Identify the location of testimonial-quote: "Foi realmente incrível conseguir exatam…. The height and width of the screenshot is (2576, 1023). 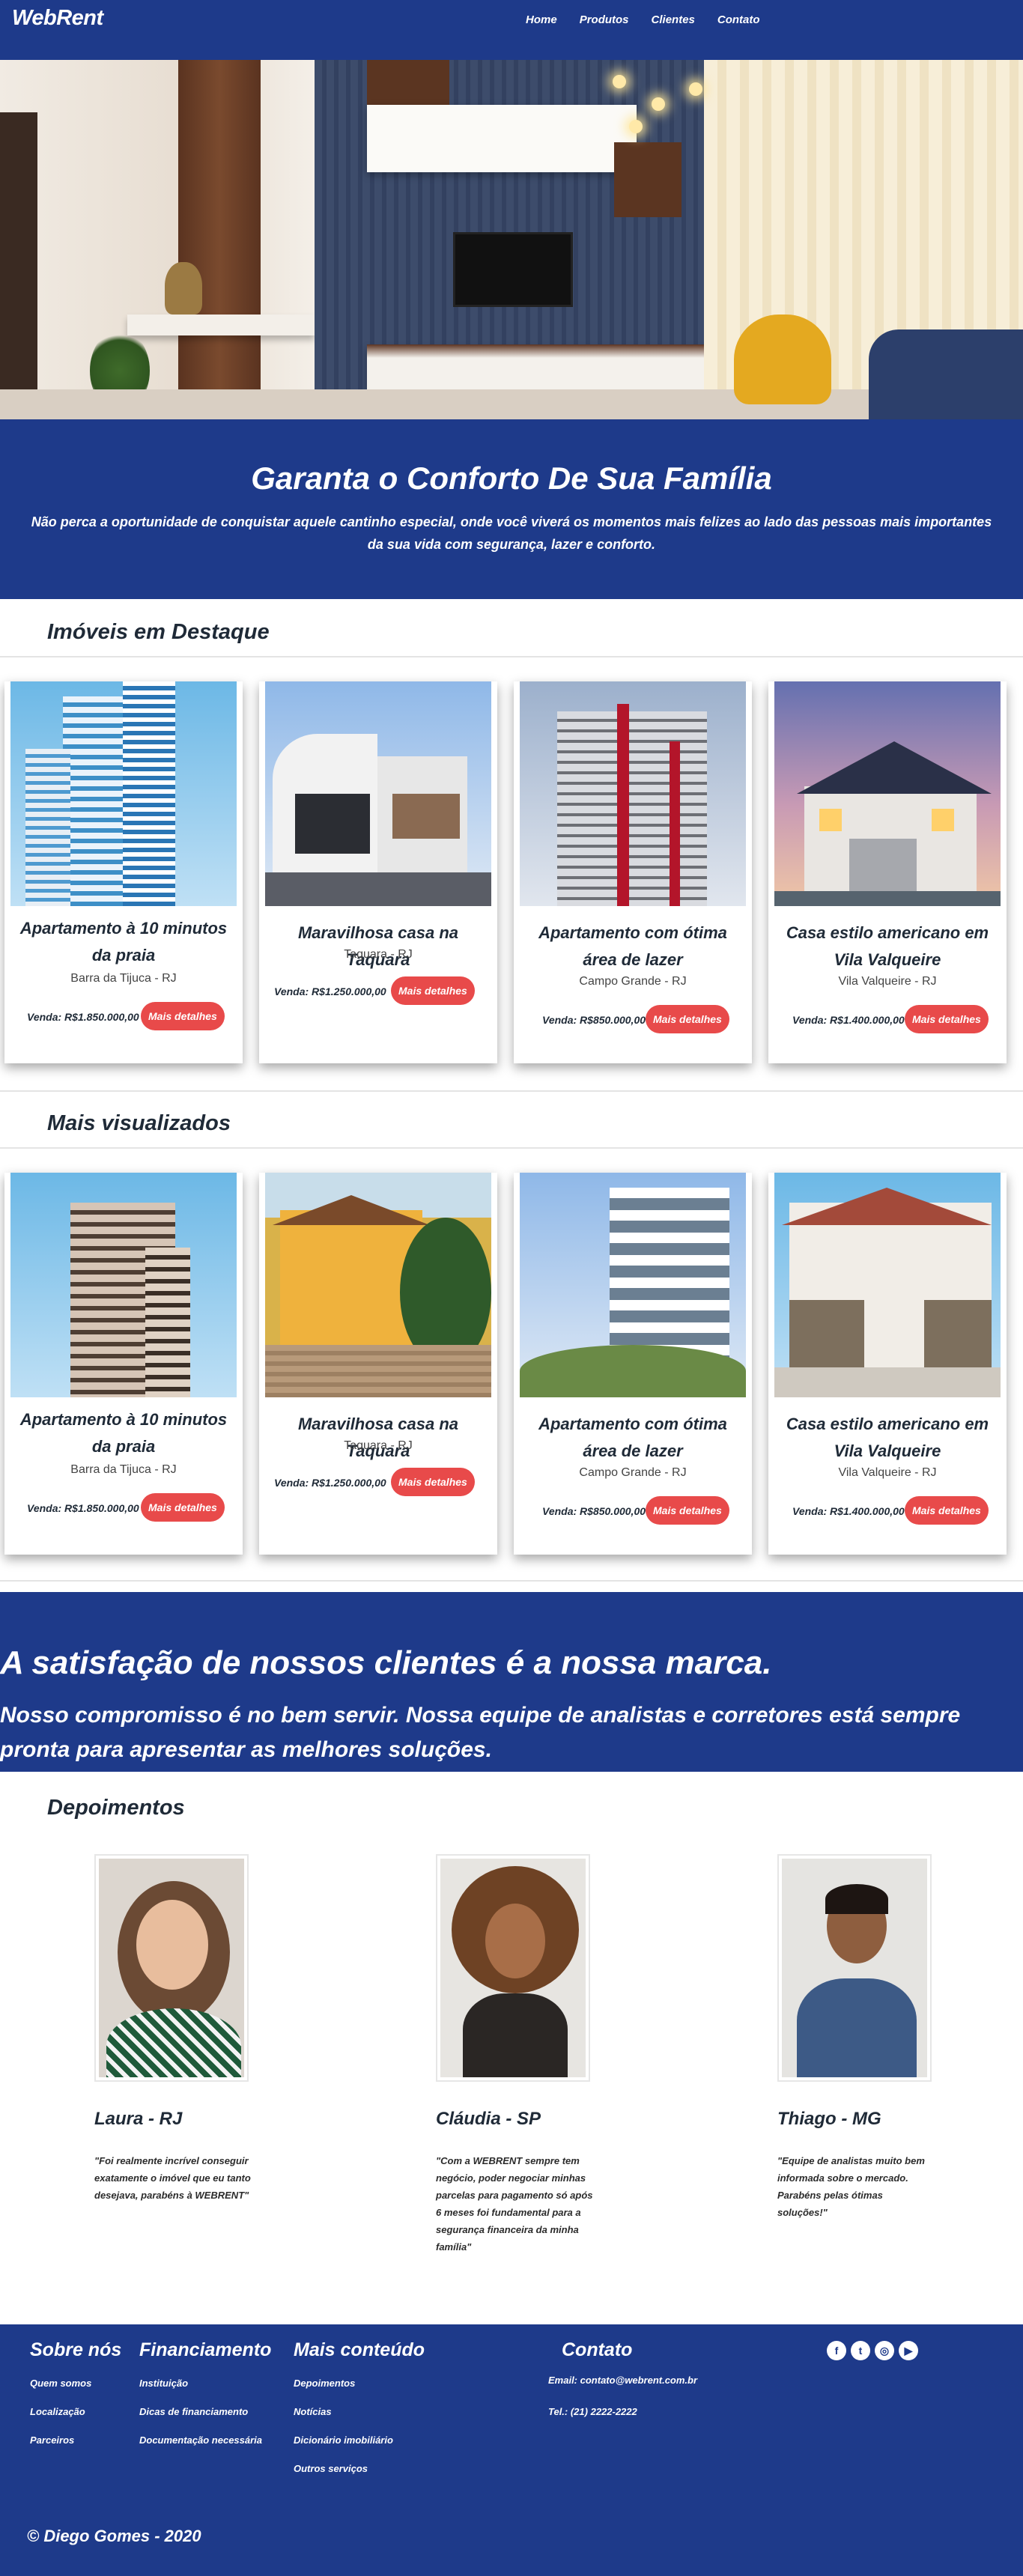
(172, 2178).